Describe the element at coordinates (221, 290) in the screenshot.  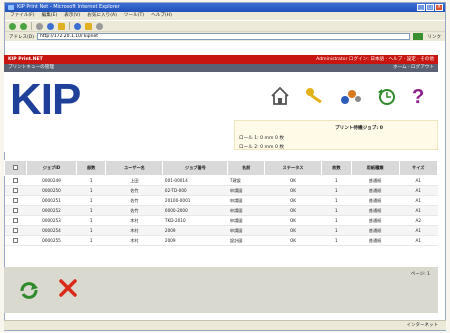
I see `action-panel: ページ: 1` at that location.